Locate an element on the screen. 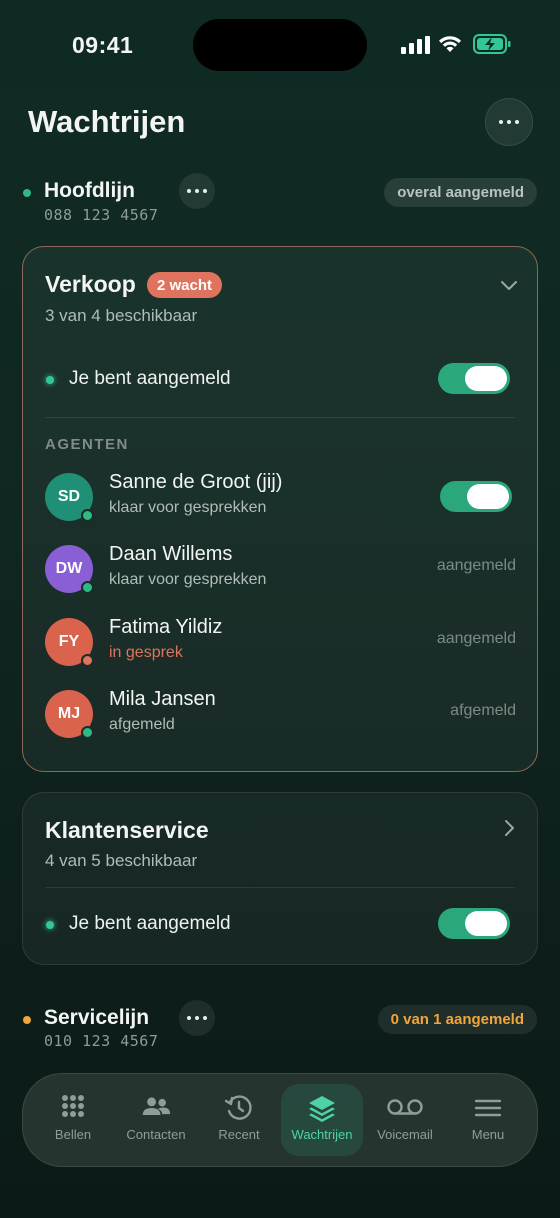  line-status-pill-hoofdlijn: overal aangemeld is located at coordinates (460, 192).